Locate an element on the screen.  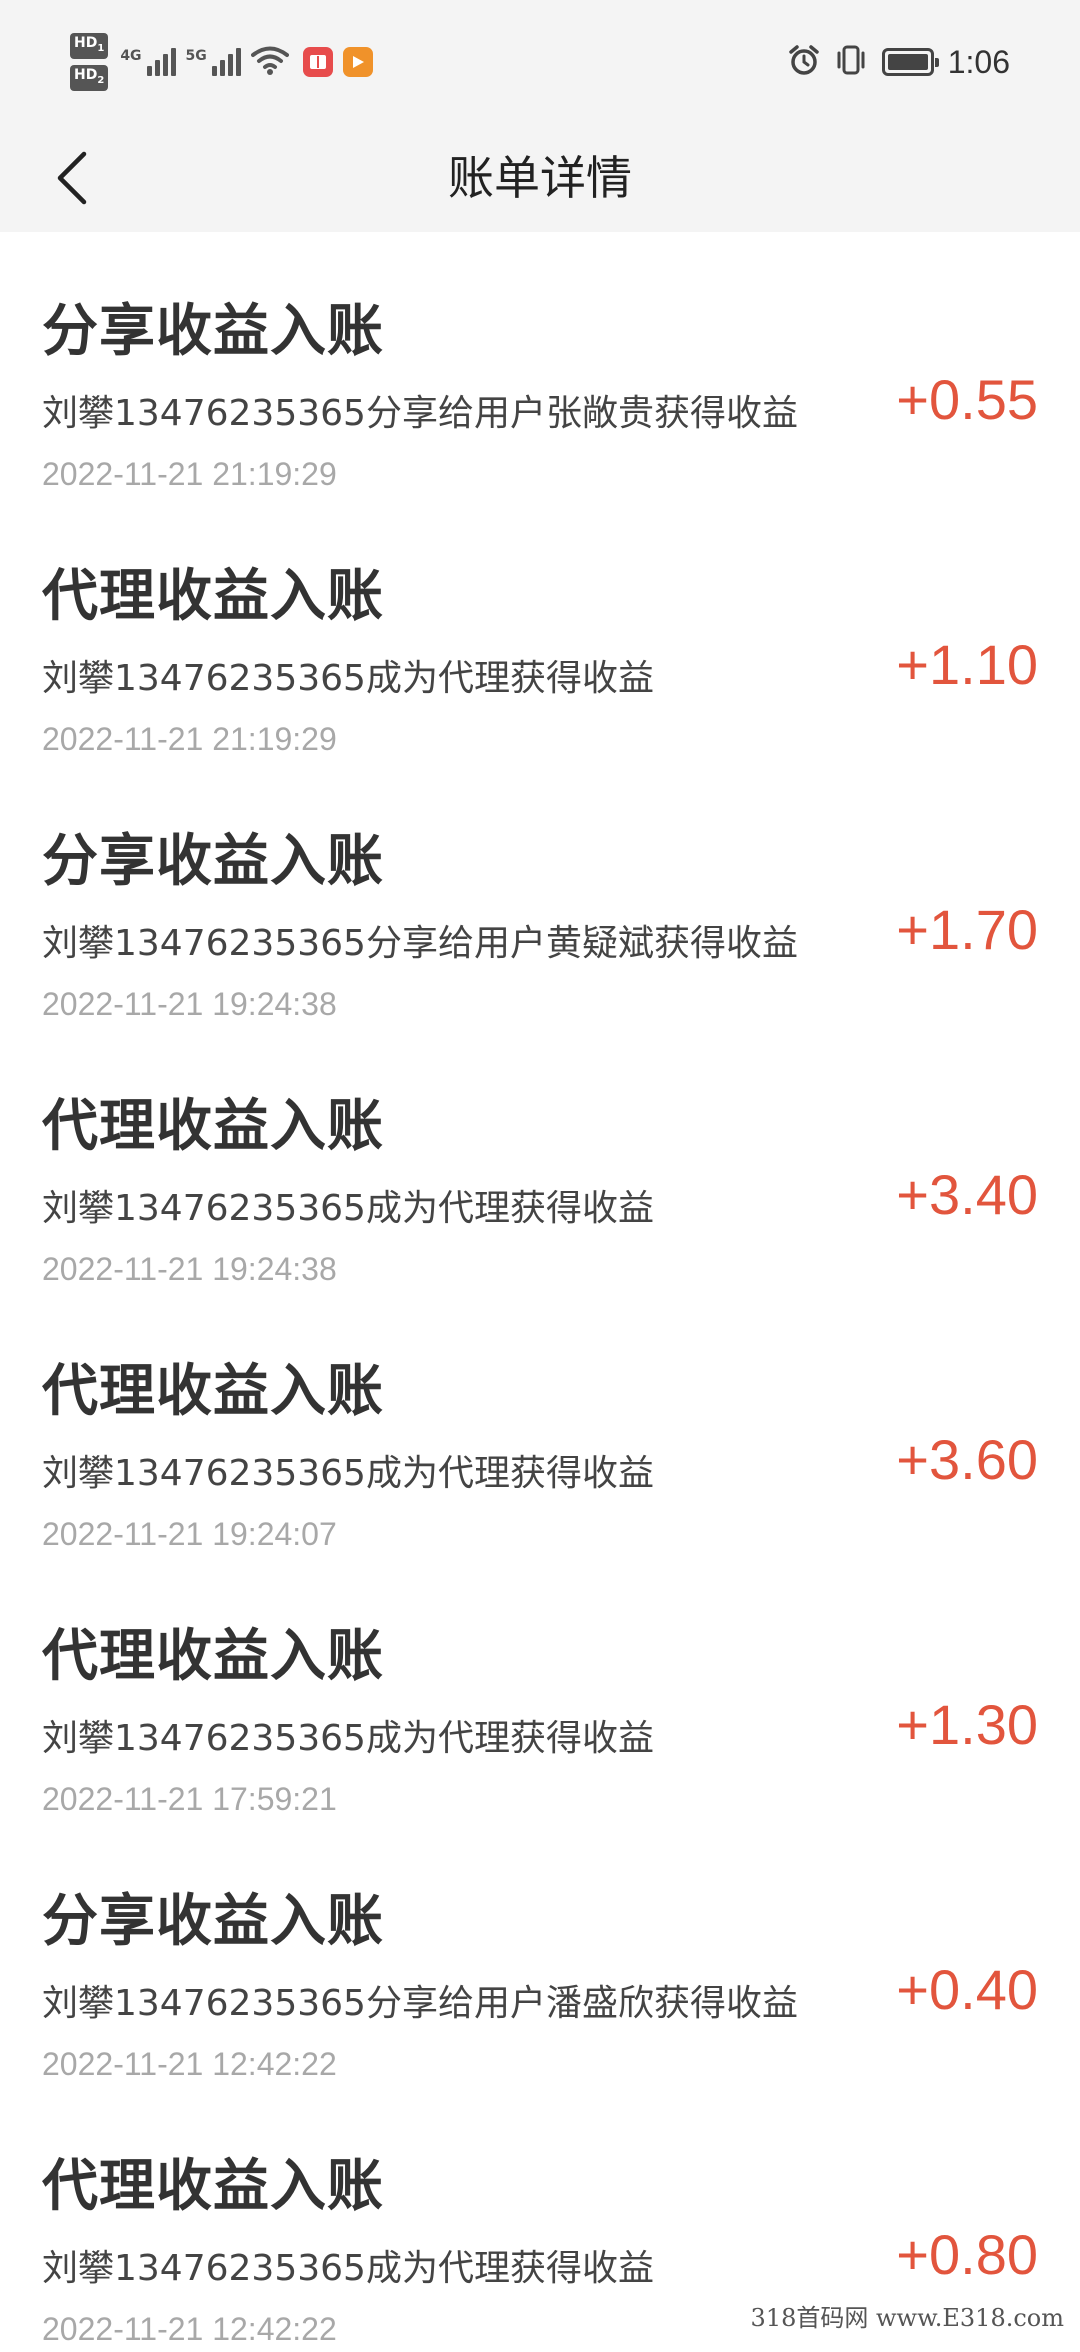
hd-badge-2: HD2 is located at coordinates (89, 78).